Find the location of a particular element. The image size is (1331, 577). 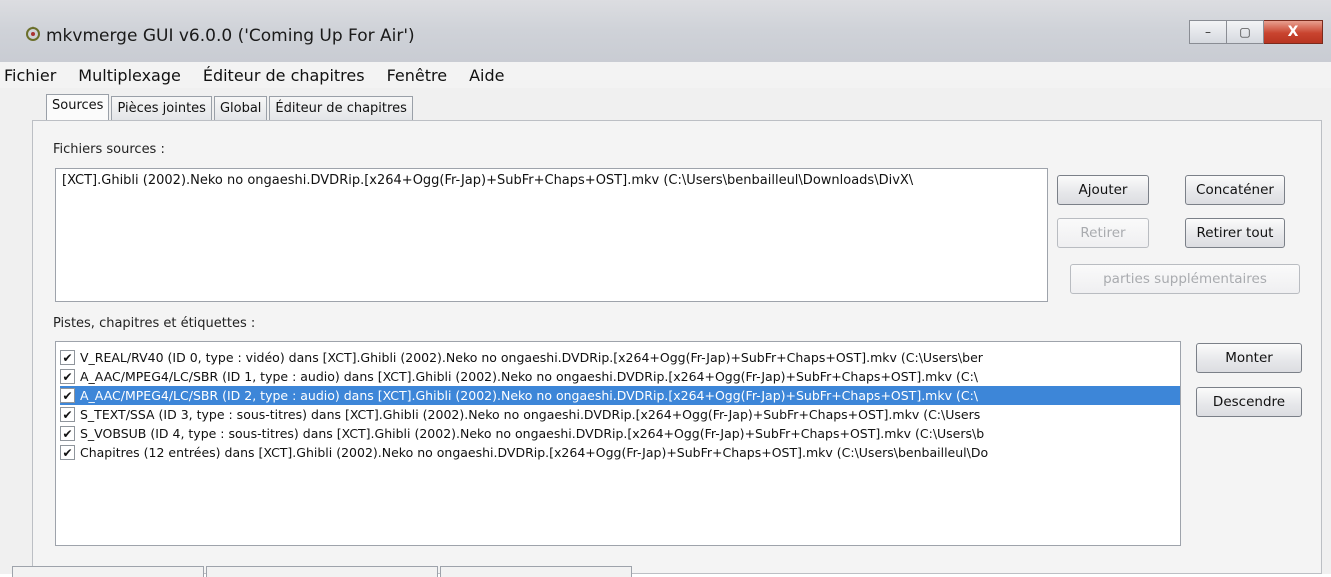

close-button: X is located at coordinates (1293, 32).